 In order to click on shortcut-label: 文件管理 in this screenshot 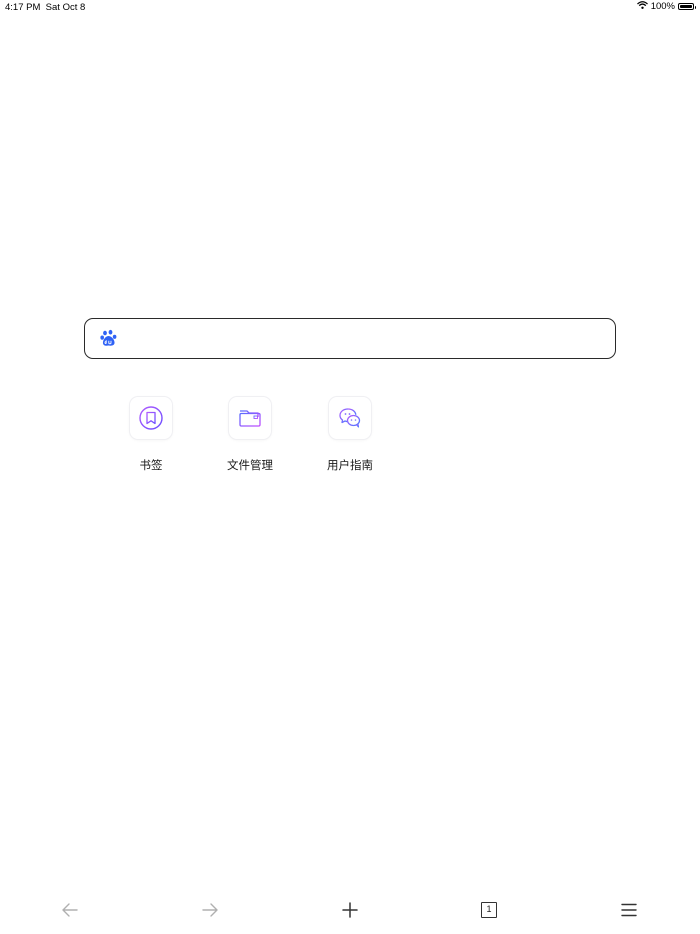, I will do `click(250, 465)`.